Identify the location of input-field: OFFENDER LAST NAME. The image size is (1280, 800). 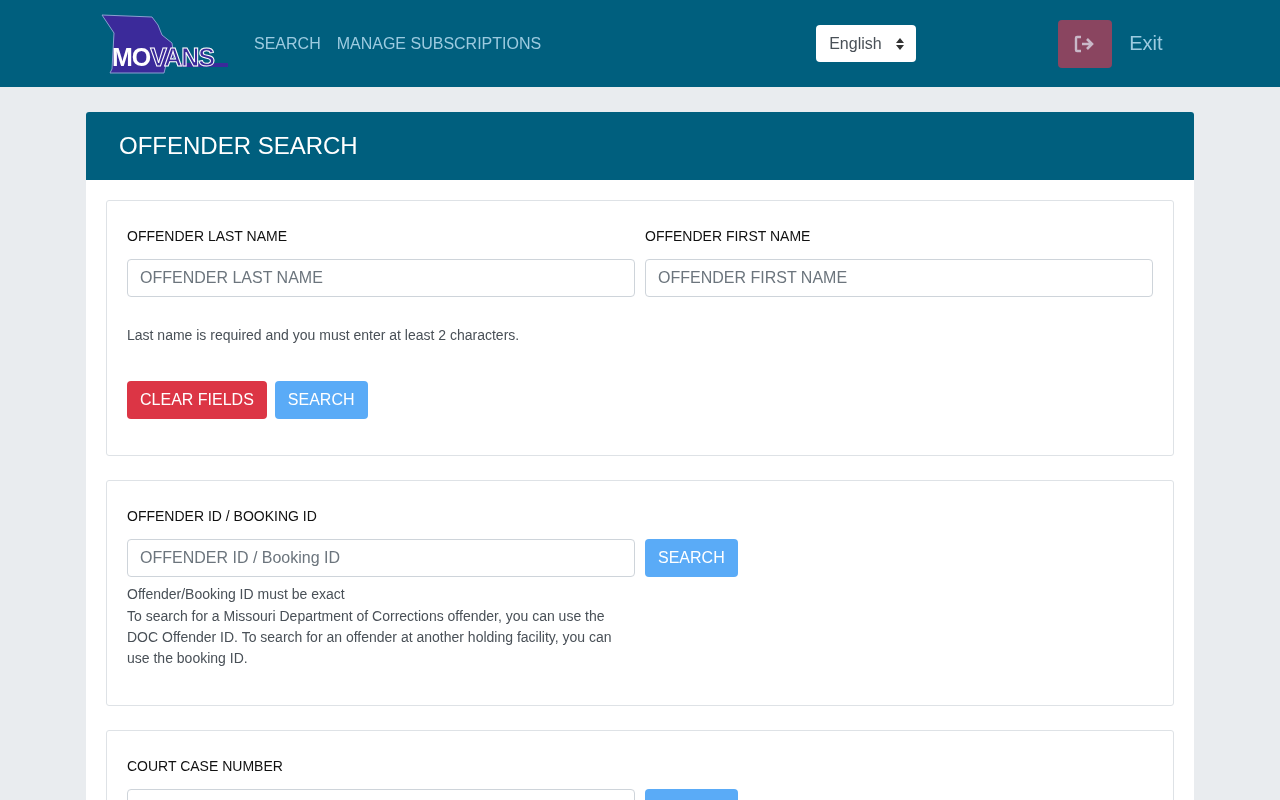
(381, 278).